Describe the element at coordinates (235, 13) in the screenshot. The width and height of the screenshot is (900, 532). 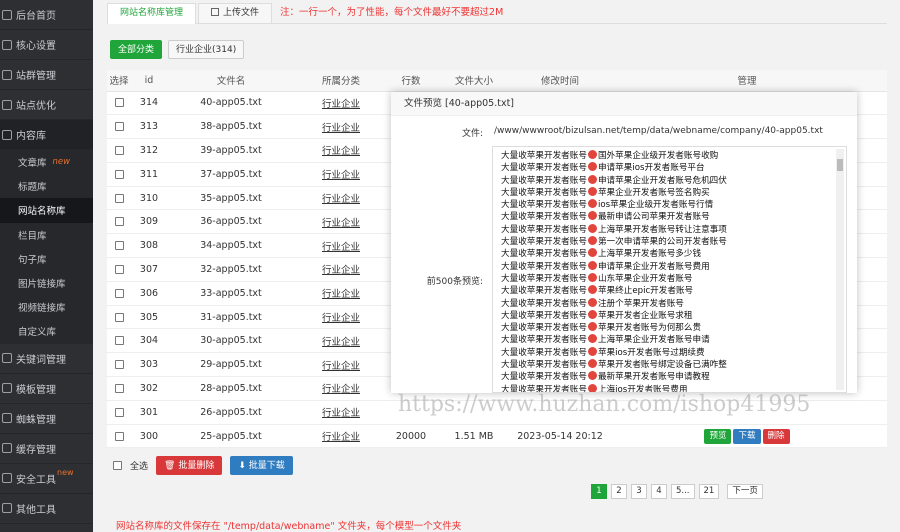
I see `tab-upload: 上传文件` at that location.